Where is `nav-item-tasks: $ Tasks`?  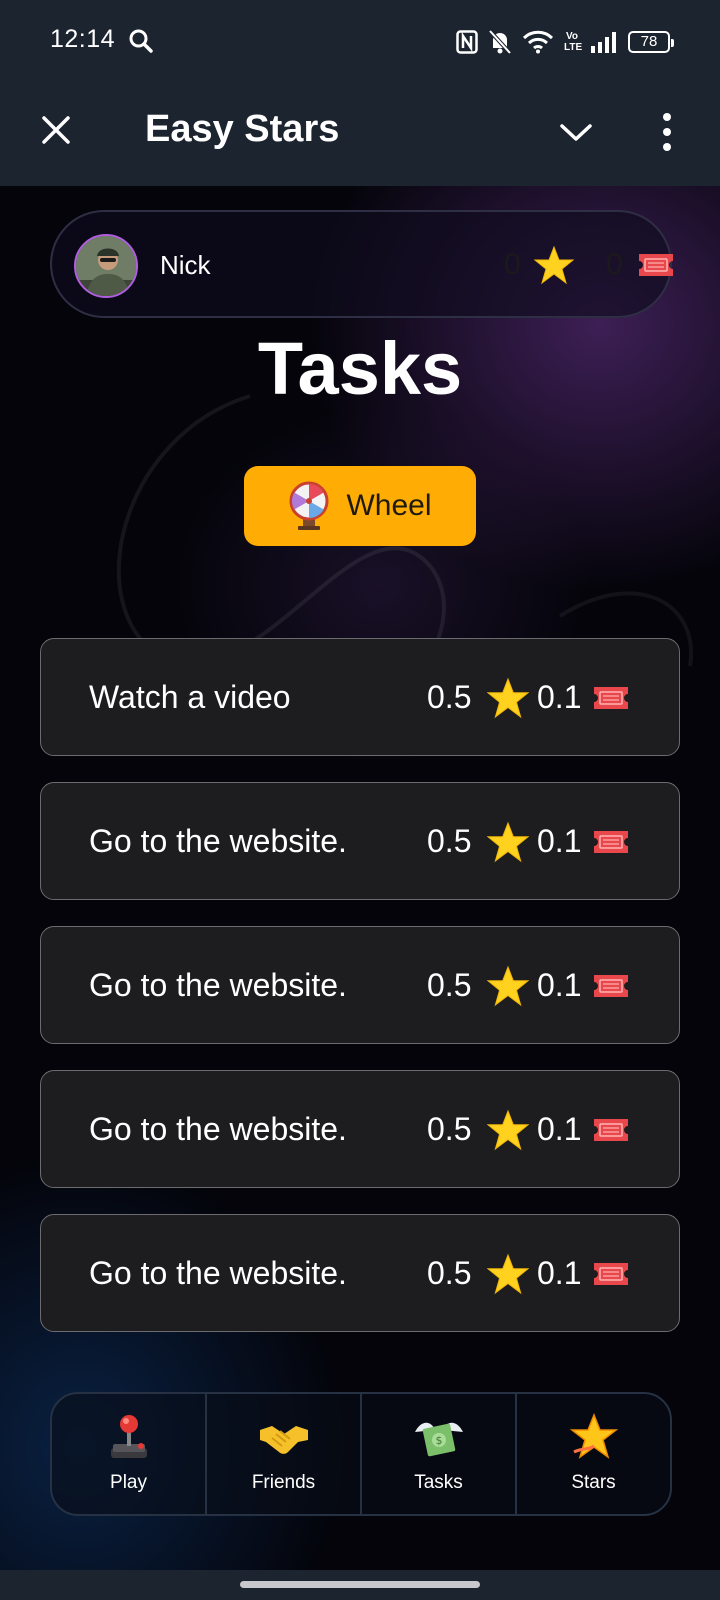 nav-item-tasks: $ Tasks is located at coordinates (439, 1454).